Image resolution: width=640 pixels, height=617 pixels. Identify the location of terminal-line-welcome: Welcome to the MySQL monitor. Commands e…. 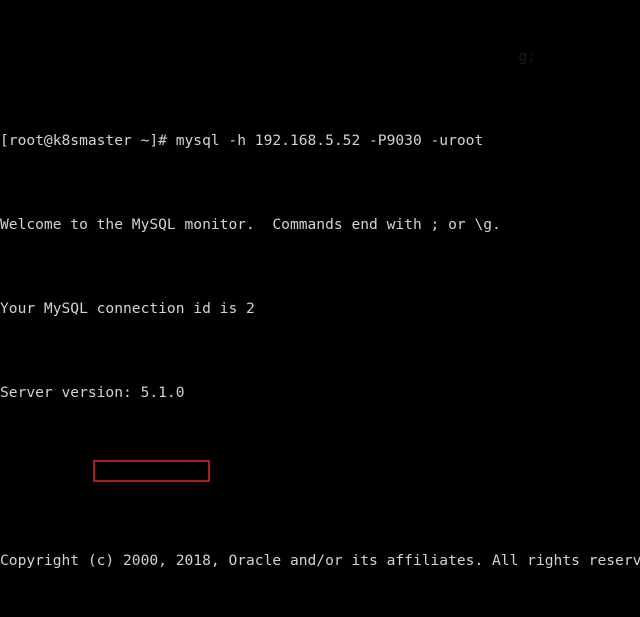
(250, 224).